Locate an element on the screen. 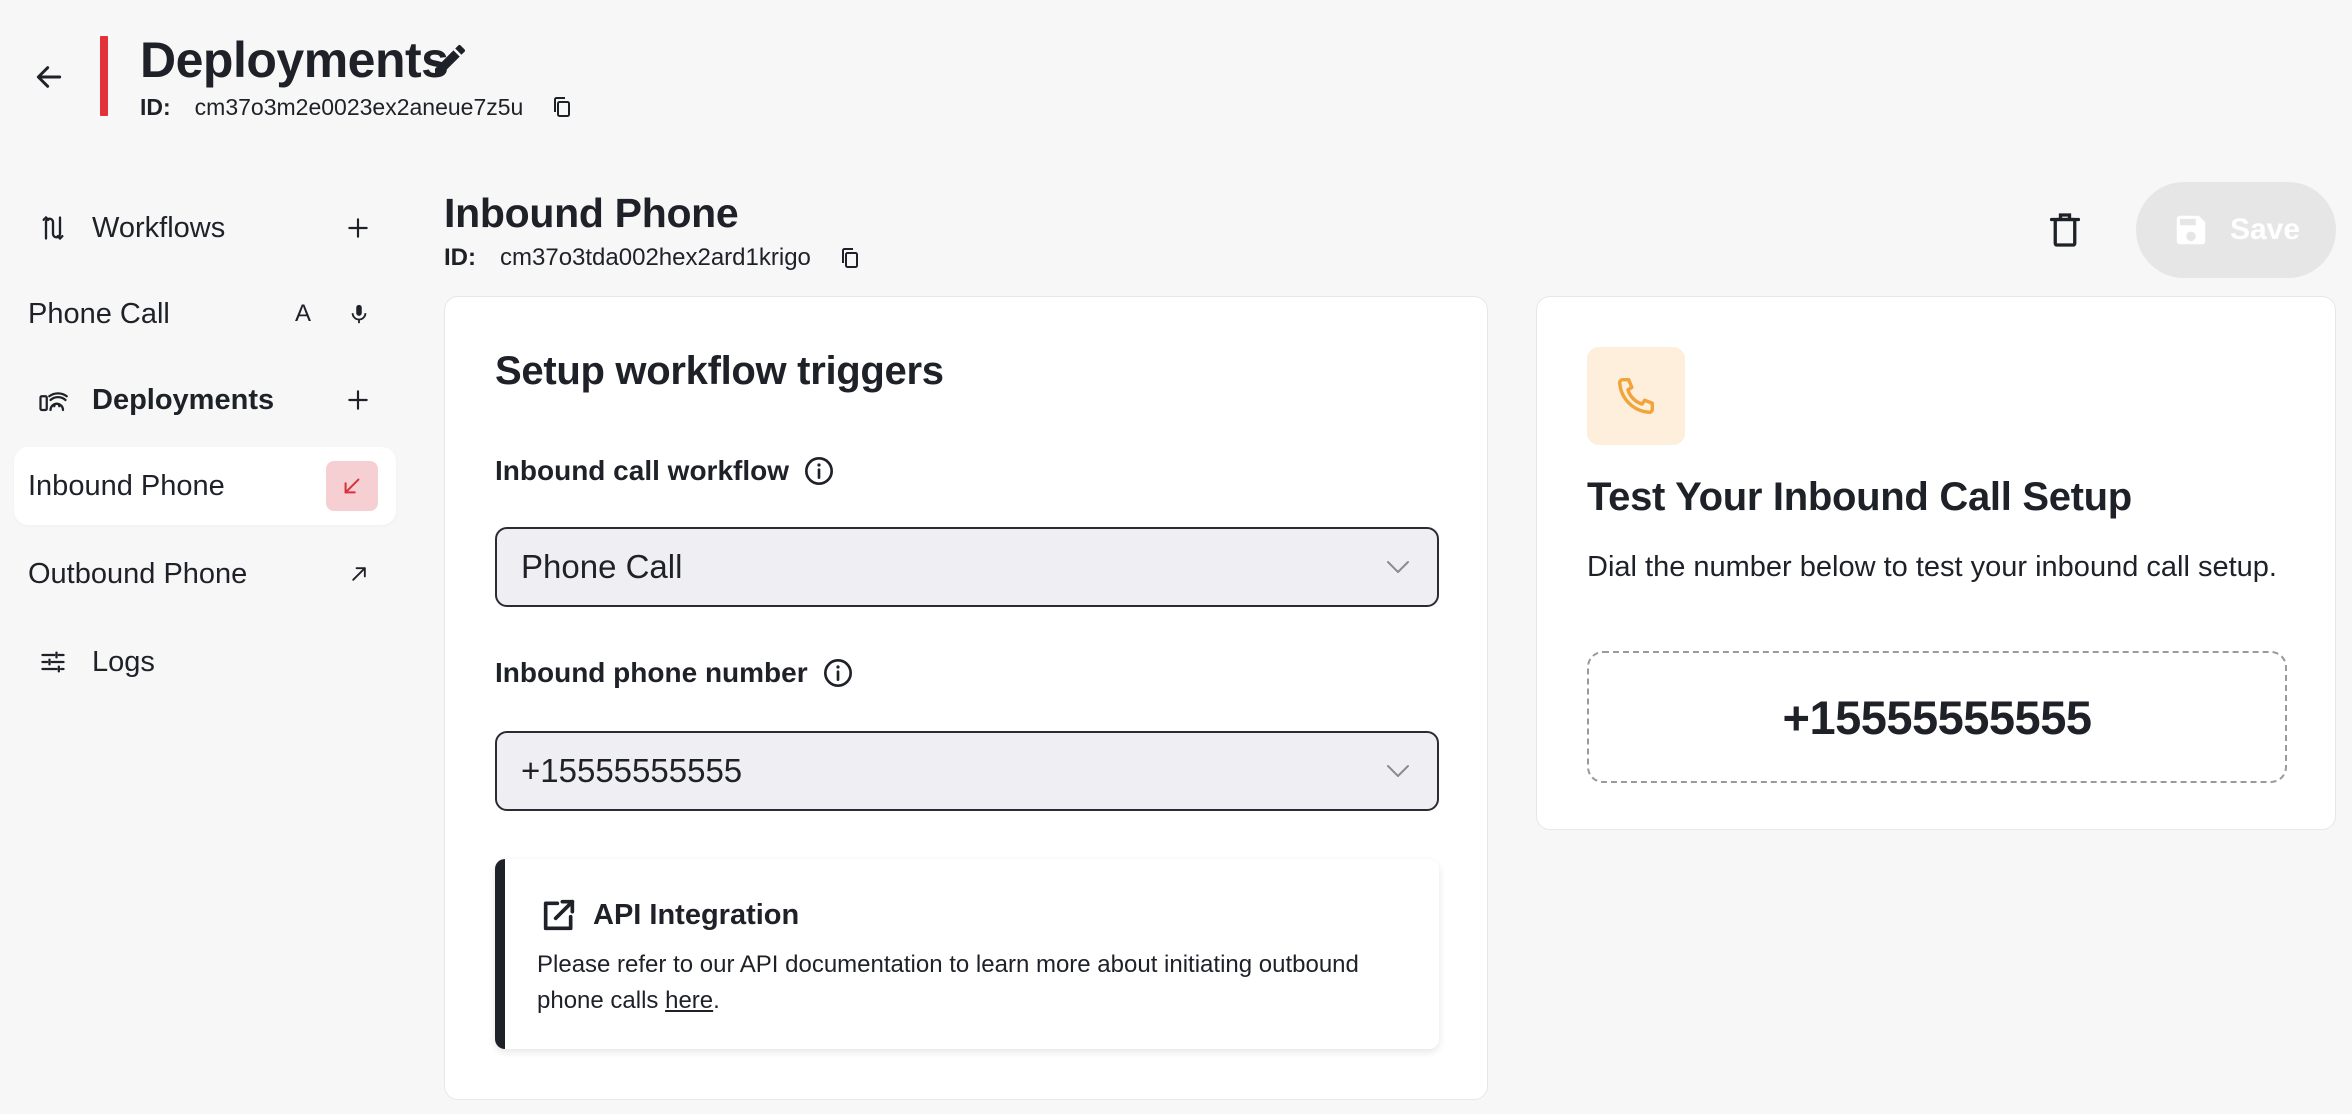  api-title: API Integration is located at coordinates (669, 915).